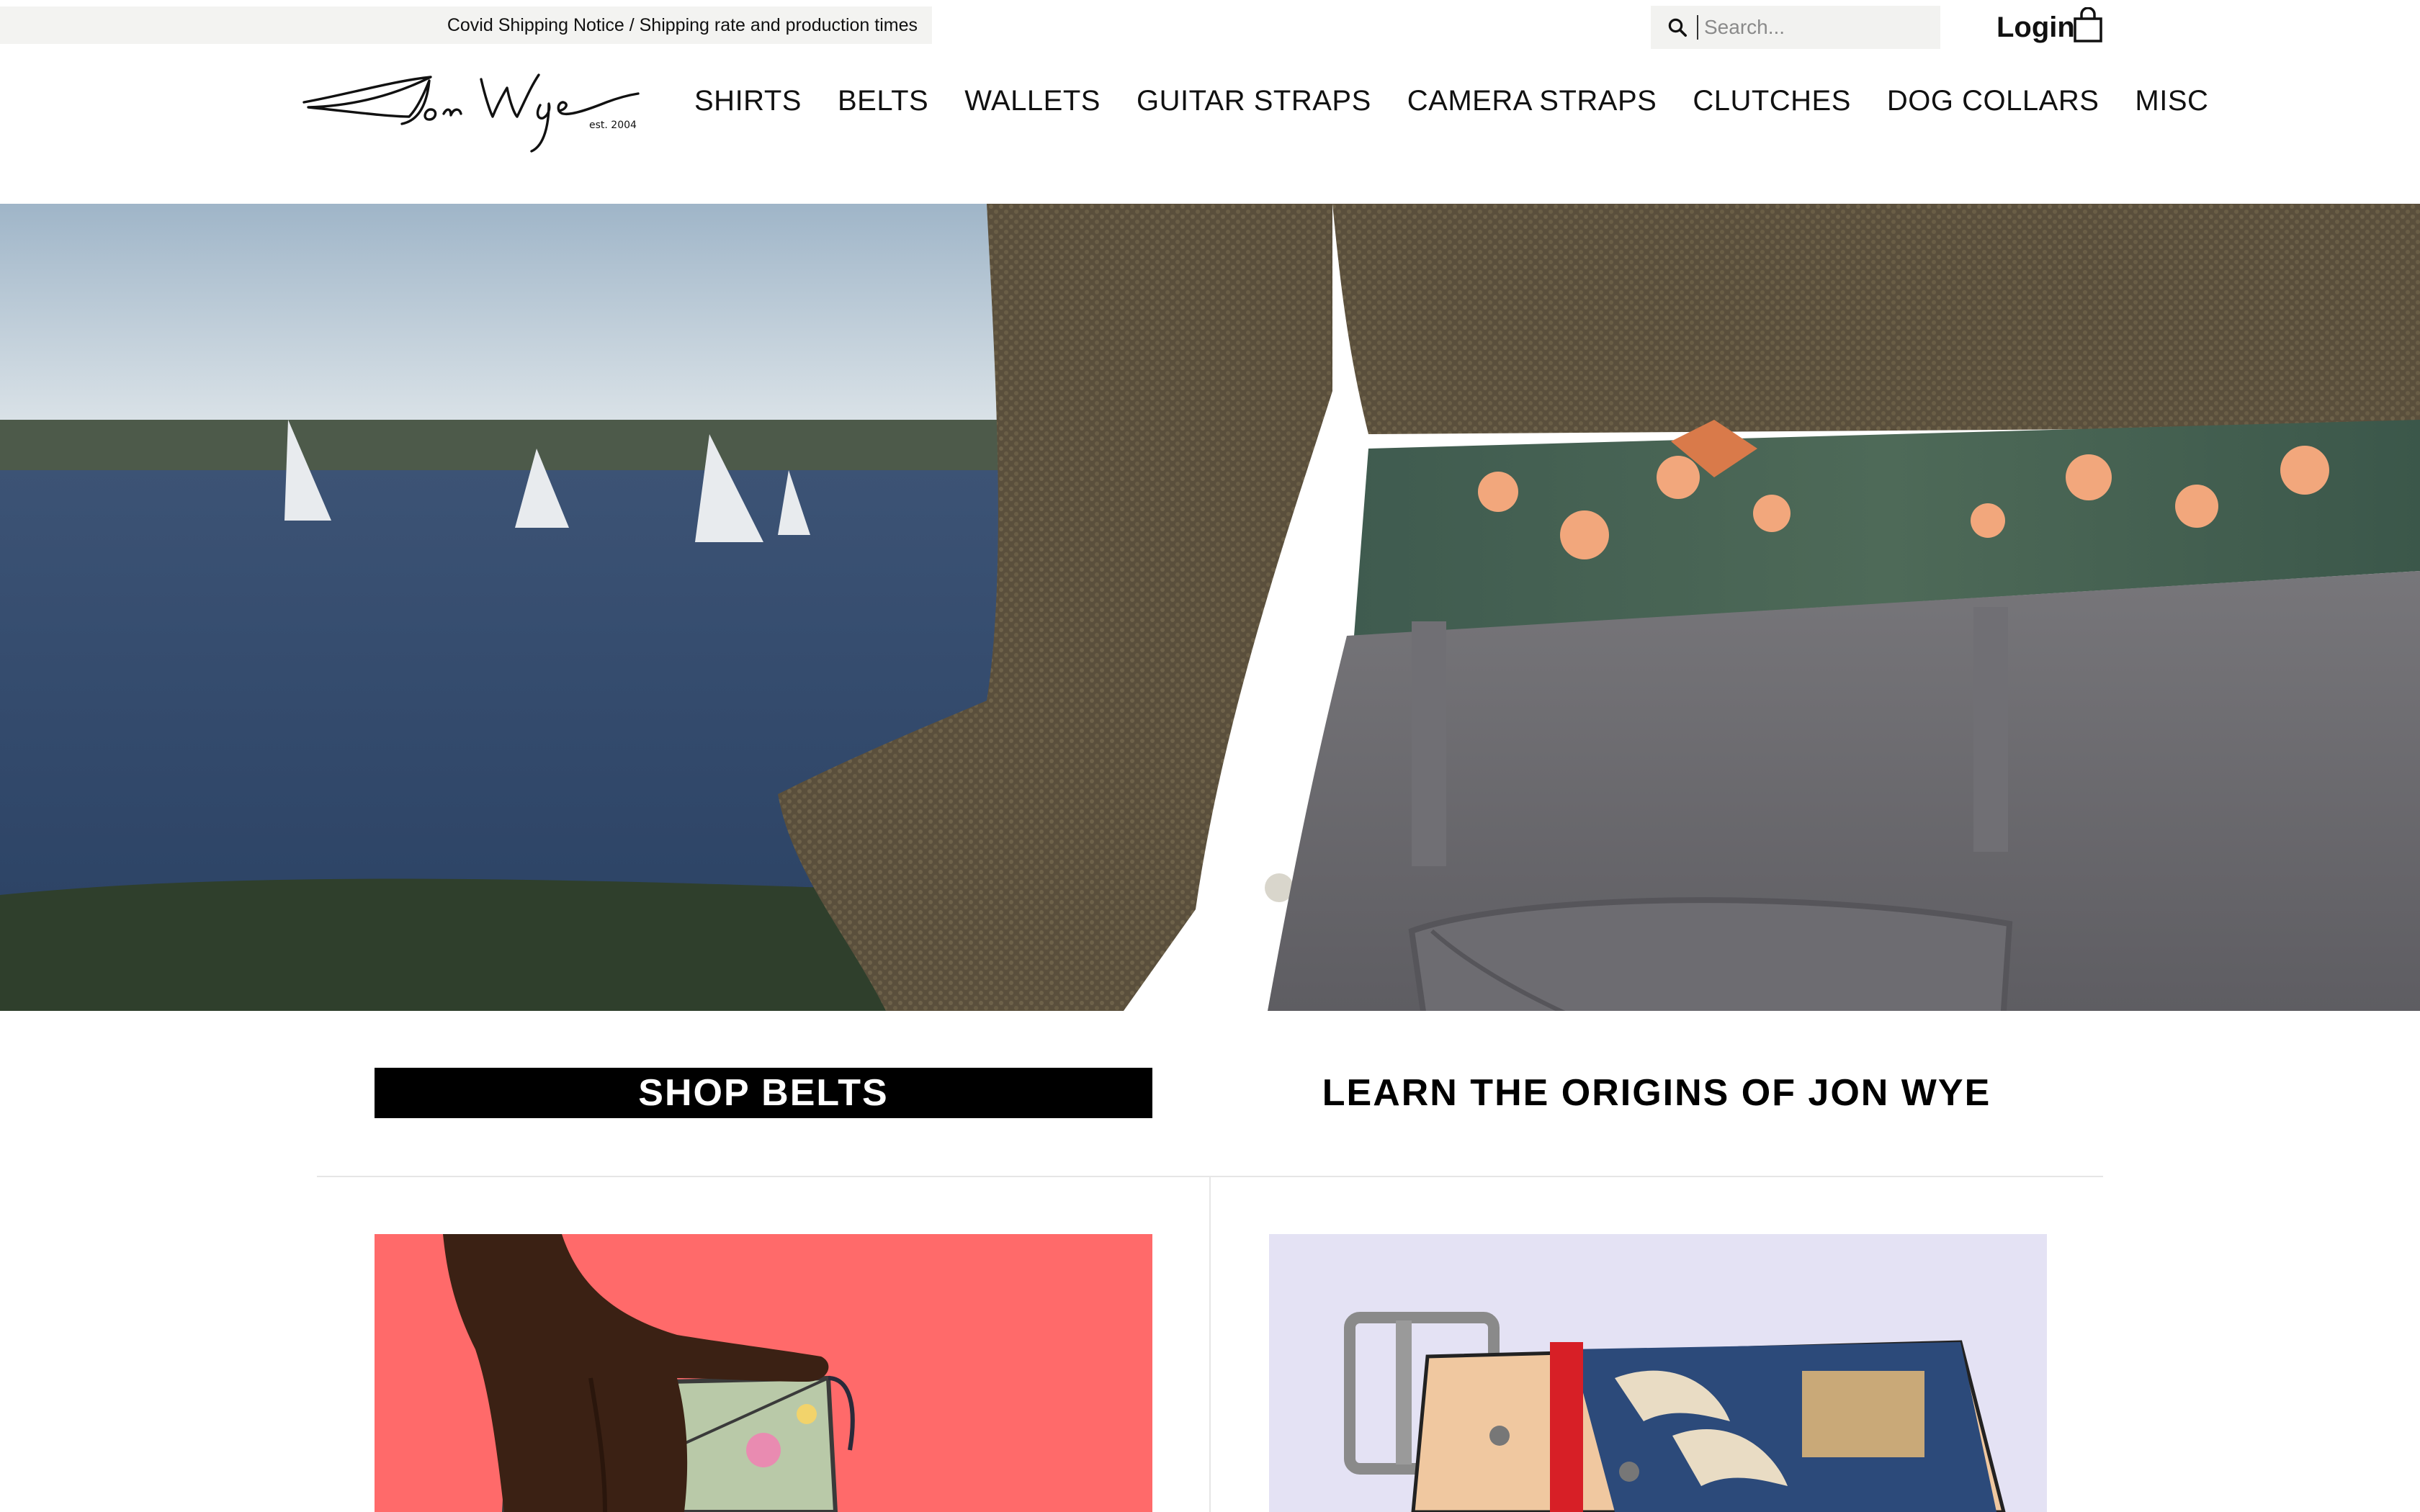 This screenshot has height=1512, width=2420. I want to click on nav-item-misc: MISC, so click(2171, 101).